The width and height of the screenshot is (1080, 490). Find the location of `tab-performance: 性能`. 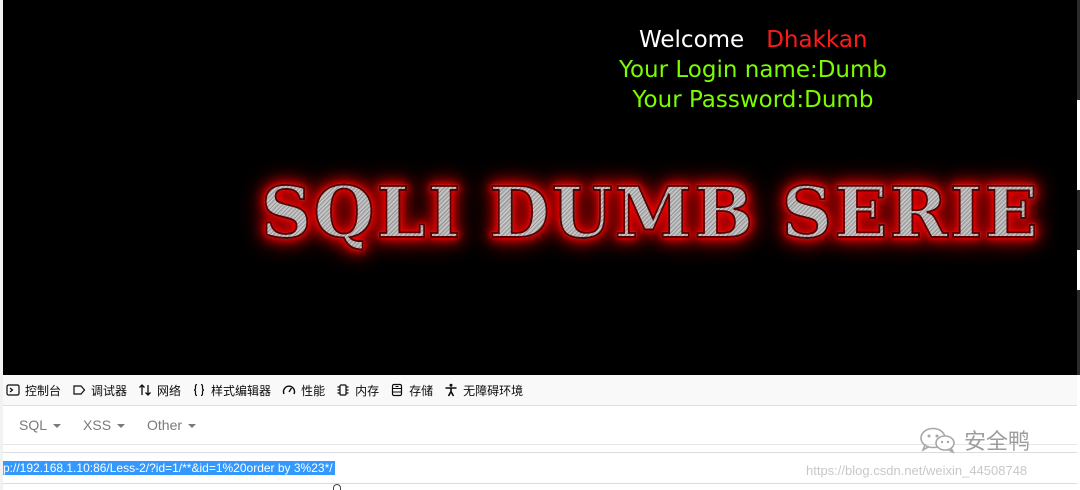

tab-performance: 性能 is located at coordinates (306, 390).